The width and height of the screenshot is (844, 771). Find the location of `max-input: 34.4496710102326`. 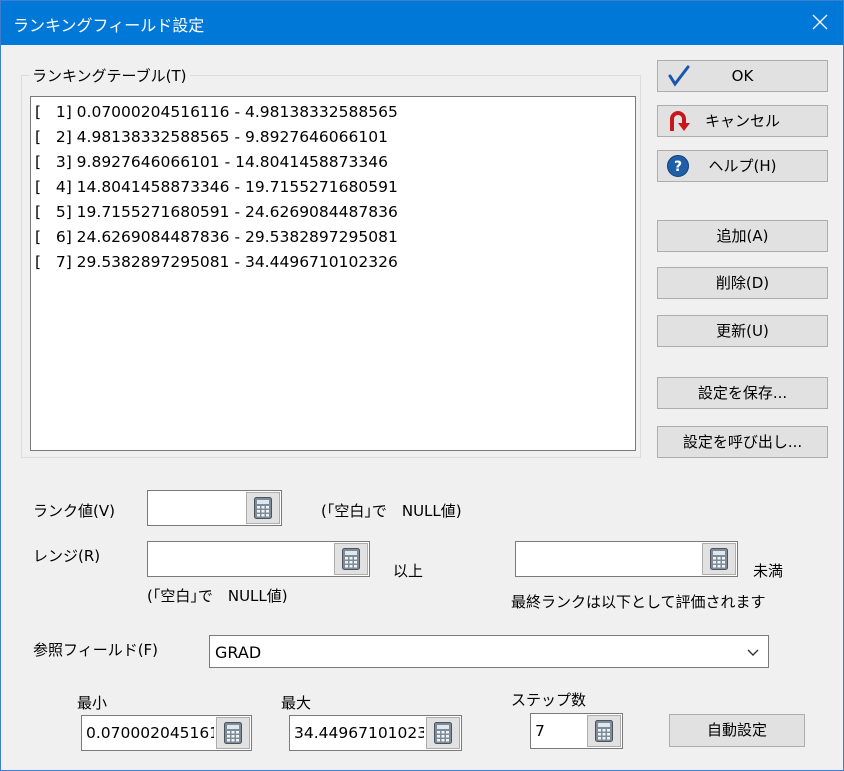

max-input: 34.4496710102326 is located at coordinates (375, 733).